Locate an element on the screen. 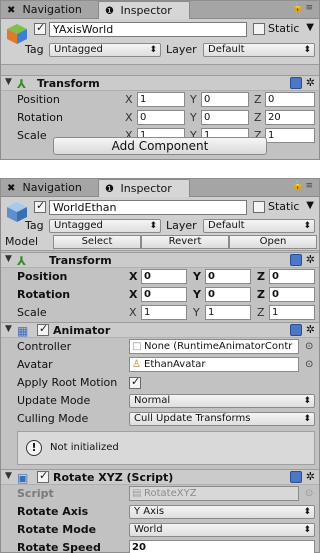 The width and height of the screenshot is (320, 553). tag-label: Tag is located at coordinates (34, 49).